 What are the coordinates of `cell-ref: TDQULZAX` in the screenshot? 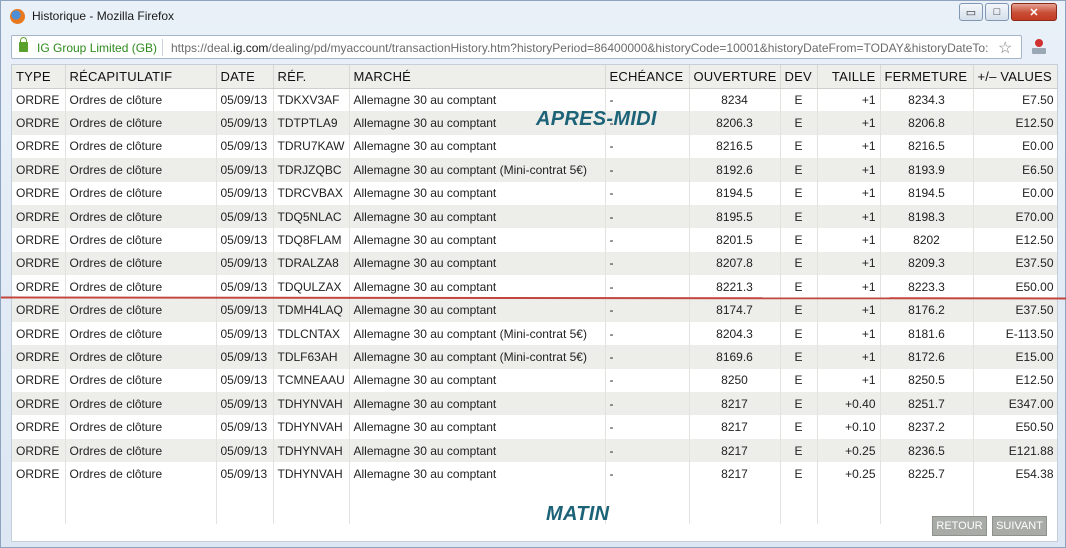 It's located at (311, 287).